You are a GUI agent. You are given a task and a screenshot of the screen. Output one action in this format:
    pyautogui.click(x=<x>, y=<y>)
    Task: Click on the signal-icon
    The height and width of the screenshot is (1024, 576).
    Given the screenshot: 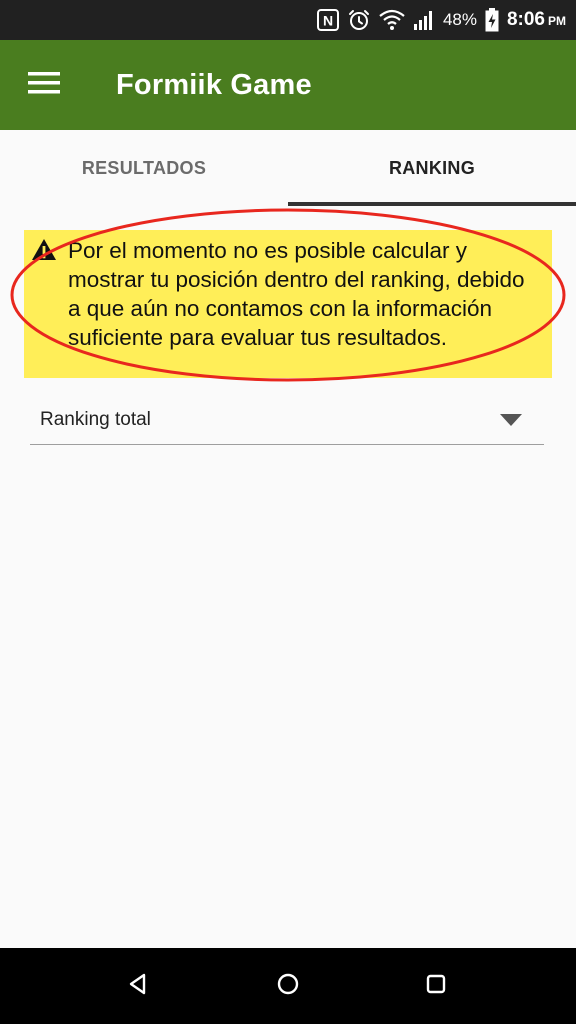 What is the action you would take?
    pyautogui.click(x=424, y=20)
    